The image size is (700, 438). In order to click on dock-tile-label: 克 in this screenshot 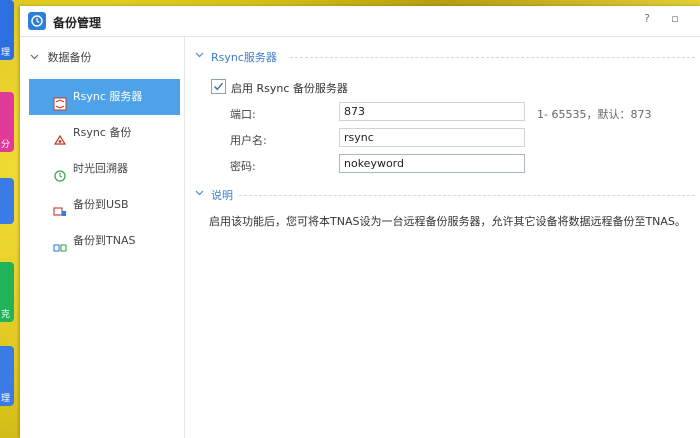, I will do `click(6, 315)`.